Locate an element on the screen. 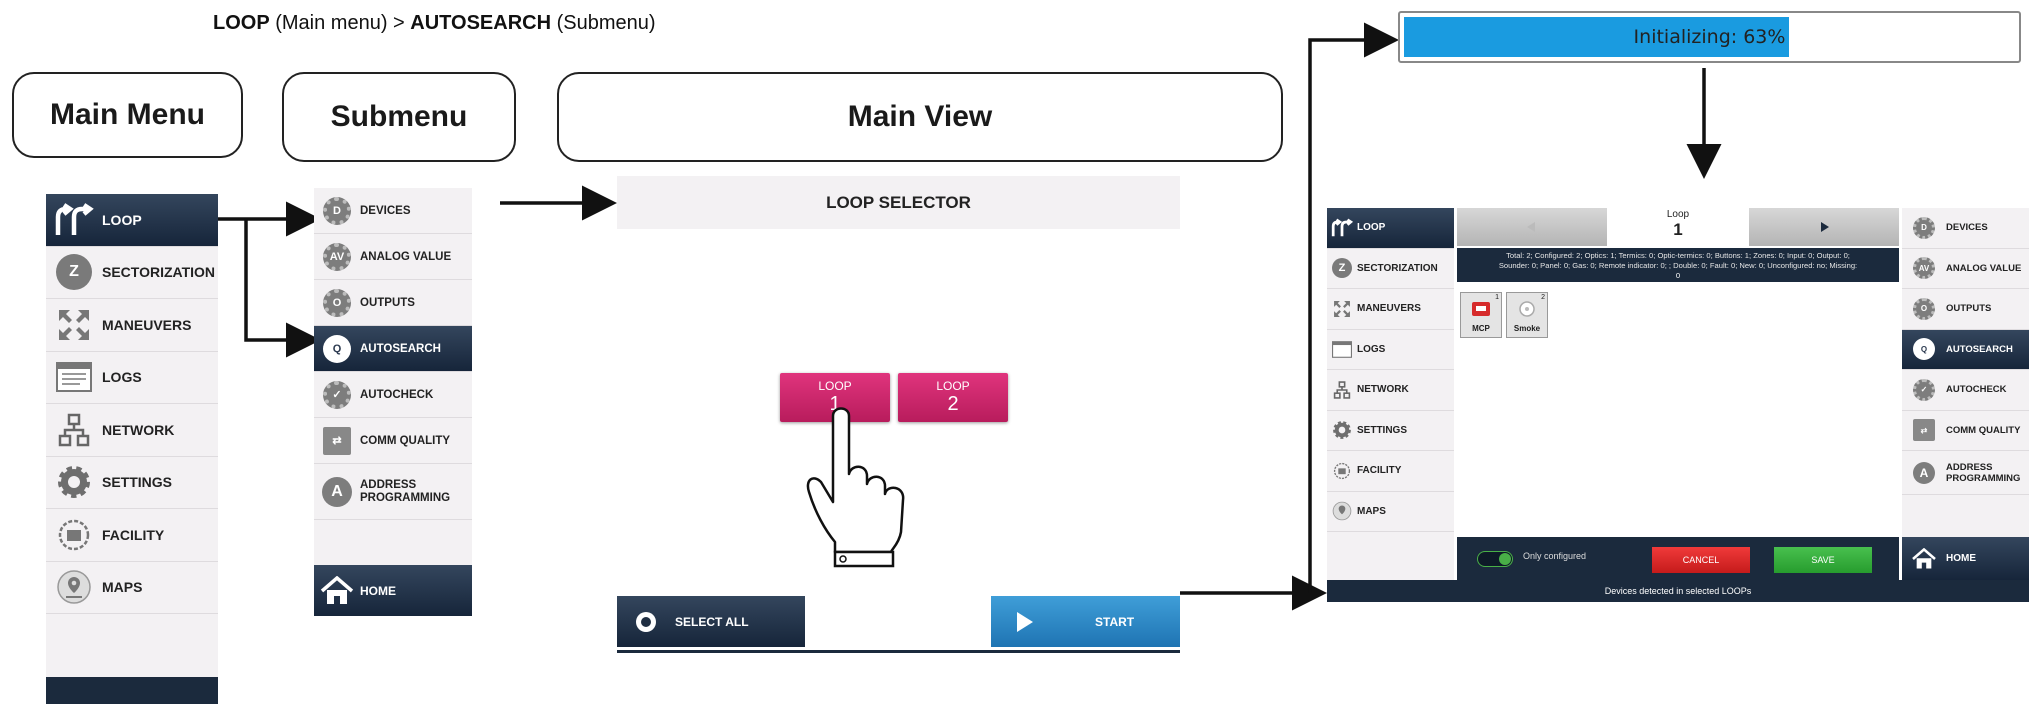 The image size is (2029, 704). result-menu-item-settings: SETTINGS is located at coordinates (1390, 431).